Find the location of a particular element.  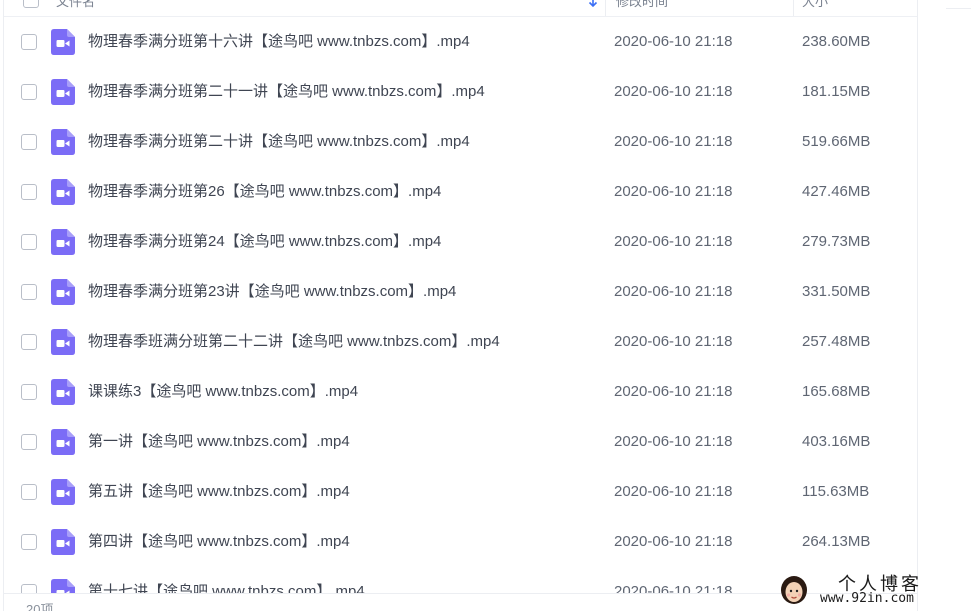

file-size: 257.48MB is located at coordinates (836, 341).